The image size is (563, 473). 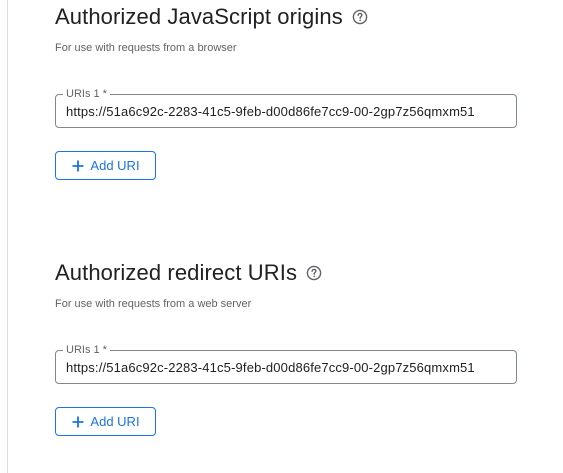 I want to click on redirect-uris-header: Authorized redirect URIs, so click(x=188, y=273).